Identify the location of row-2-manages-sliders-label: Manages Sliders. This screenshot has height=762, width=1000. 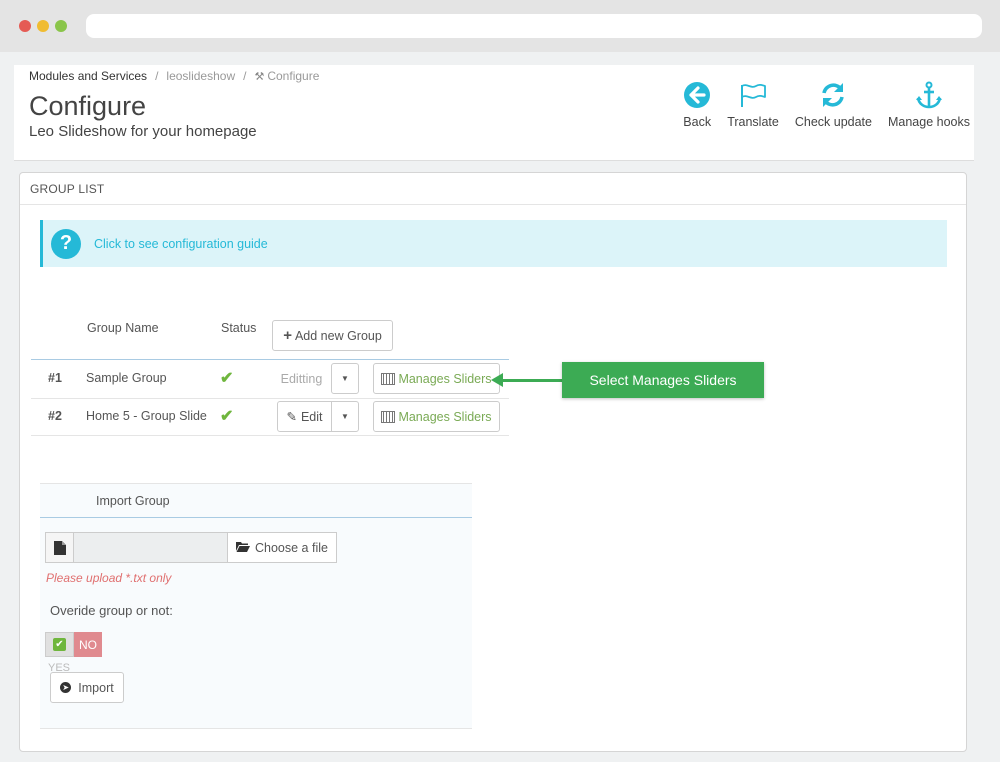
(445, 416).